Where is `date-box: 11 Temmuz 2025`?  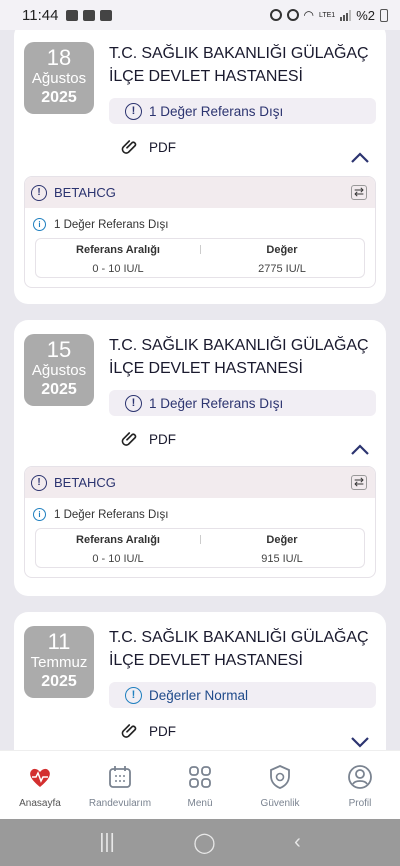
date-box: 11 Temmuz 2025 is located at coordinates (59, 662).